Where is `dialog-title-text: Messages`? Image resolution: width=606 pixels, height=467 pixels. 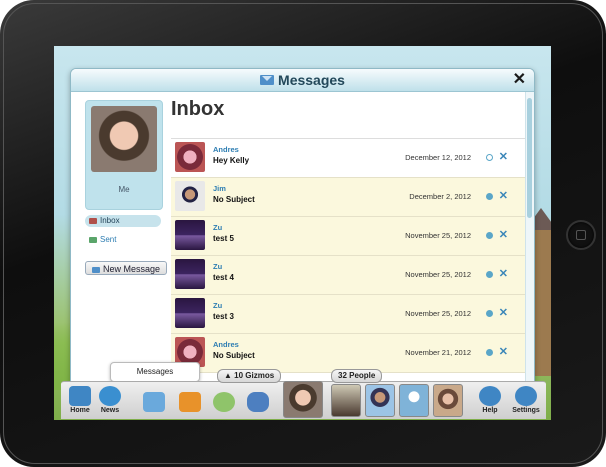 dialog-title-text: Messages is located at coordinates (311, 80).